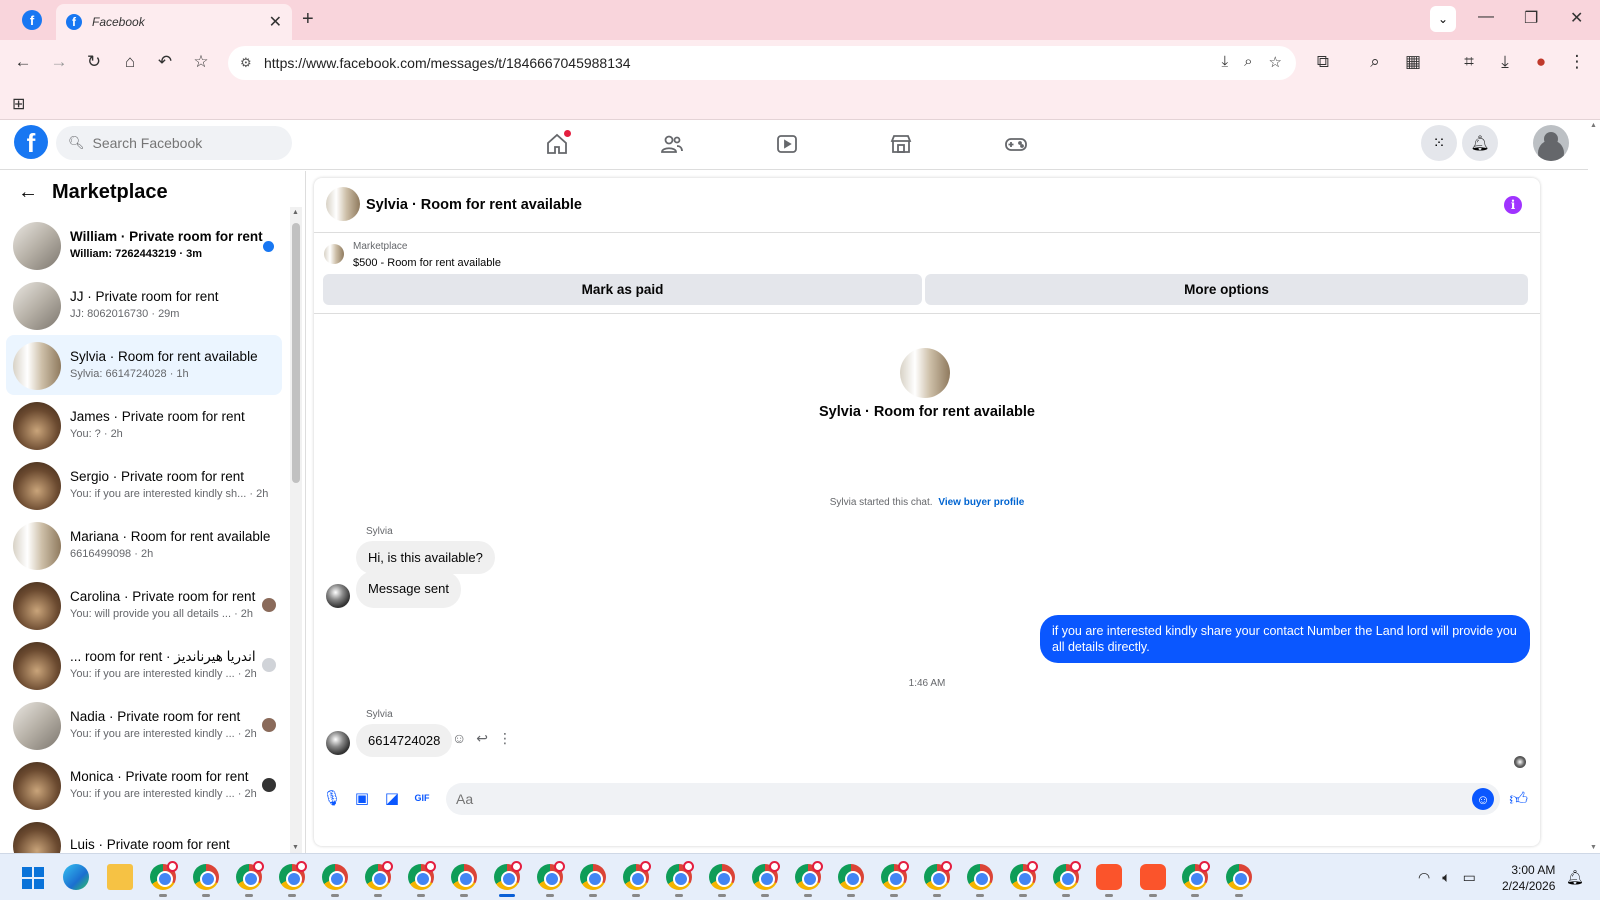  What do you see at coordinates (1226, 289) in the screenshot?
I see `more-options-button: More options` at bounding box center [1226, 289].